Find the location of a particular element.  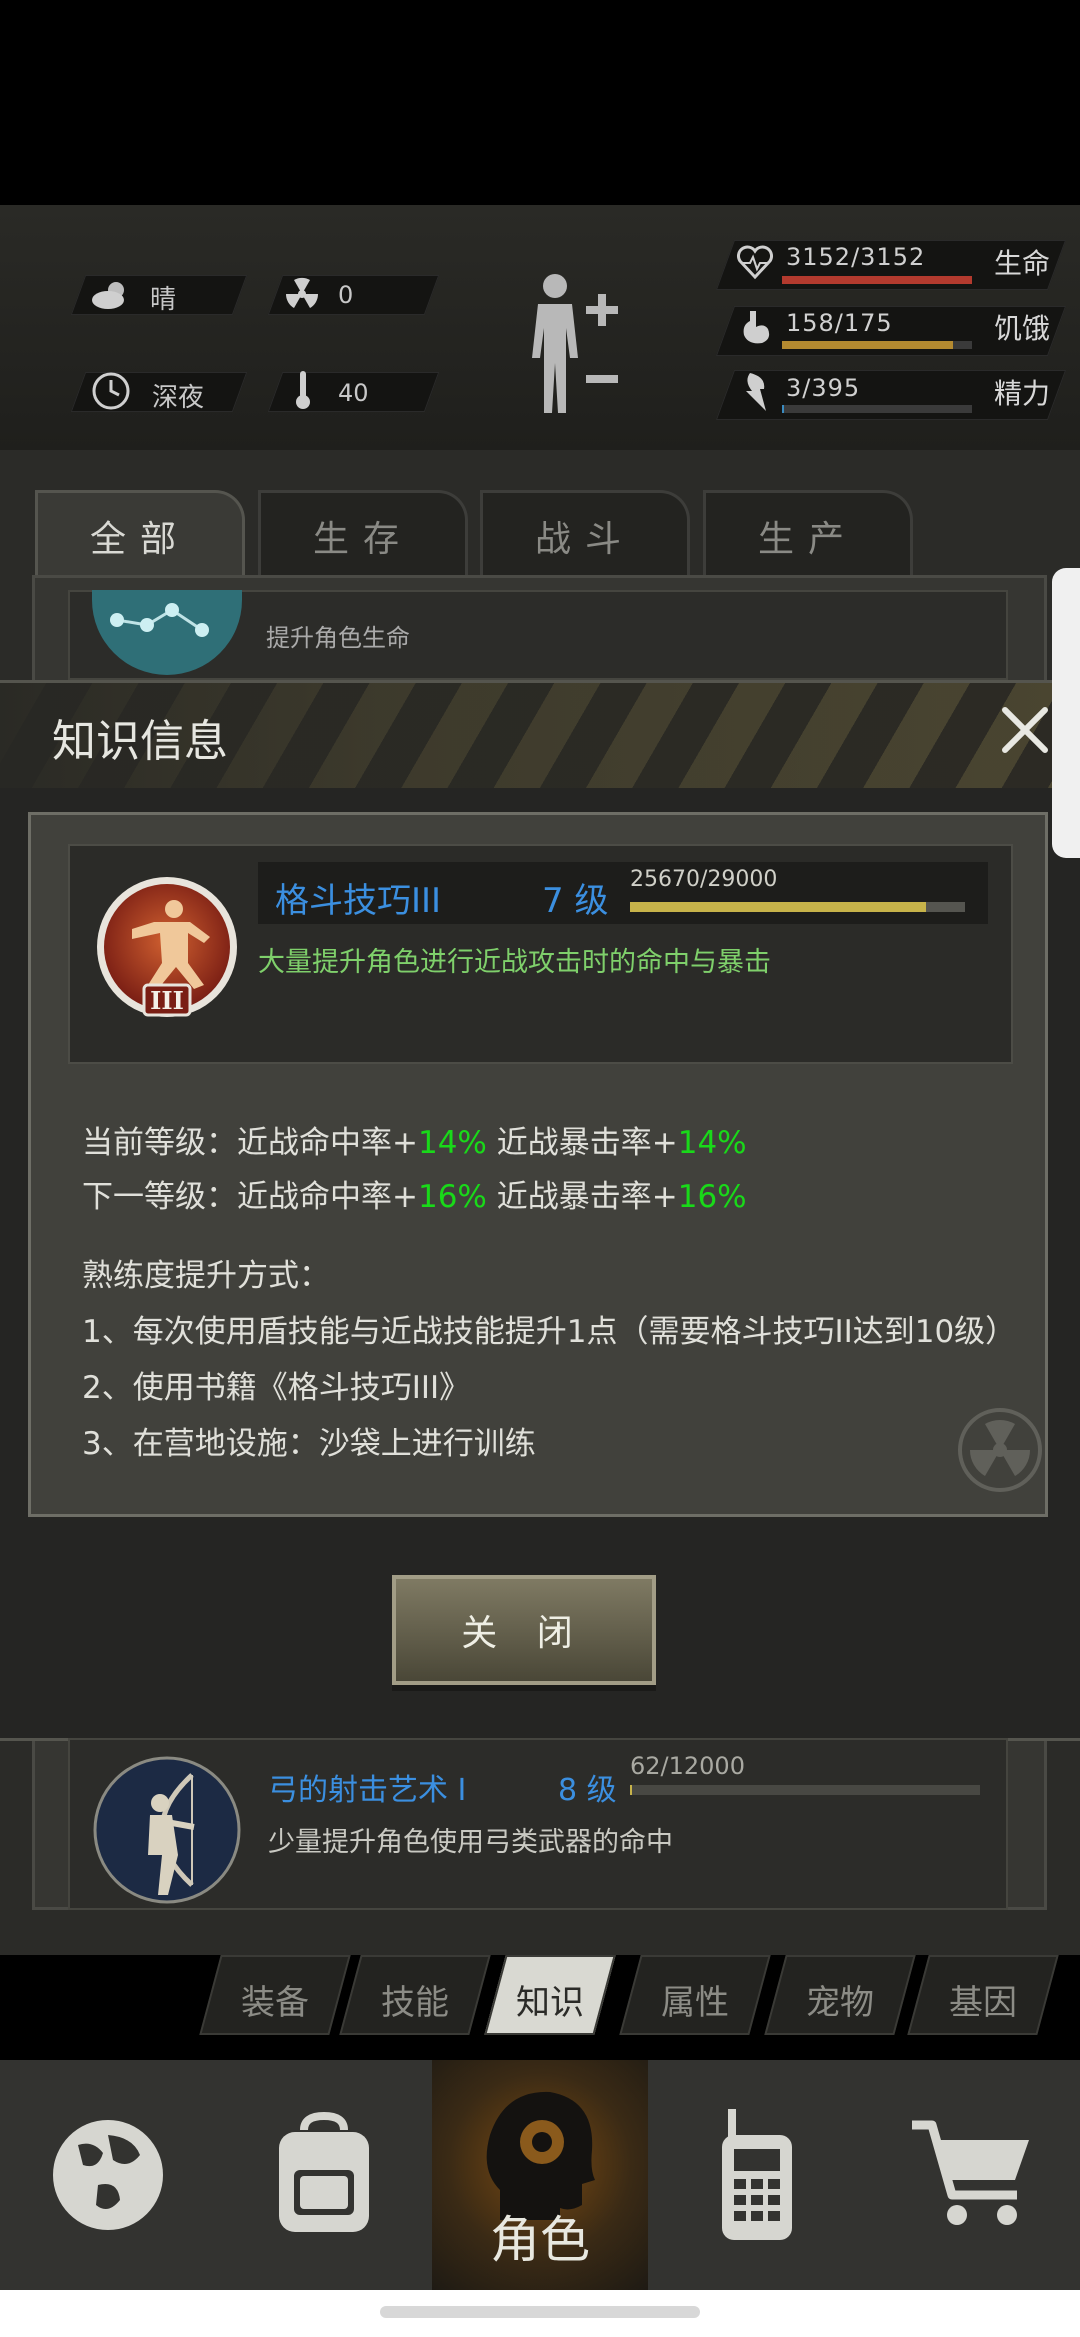

subtab-attributes-label: 属性 is located at coordinates (695, 2003).